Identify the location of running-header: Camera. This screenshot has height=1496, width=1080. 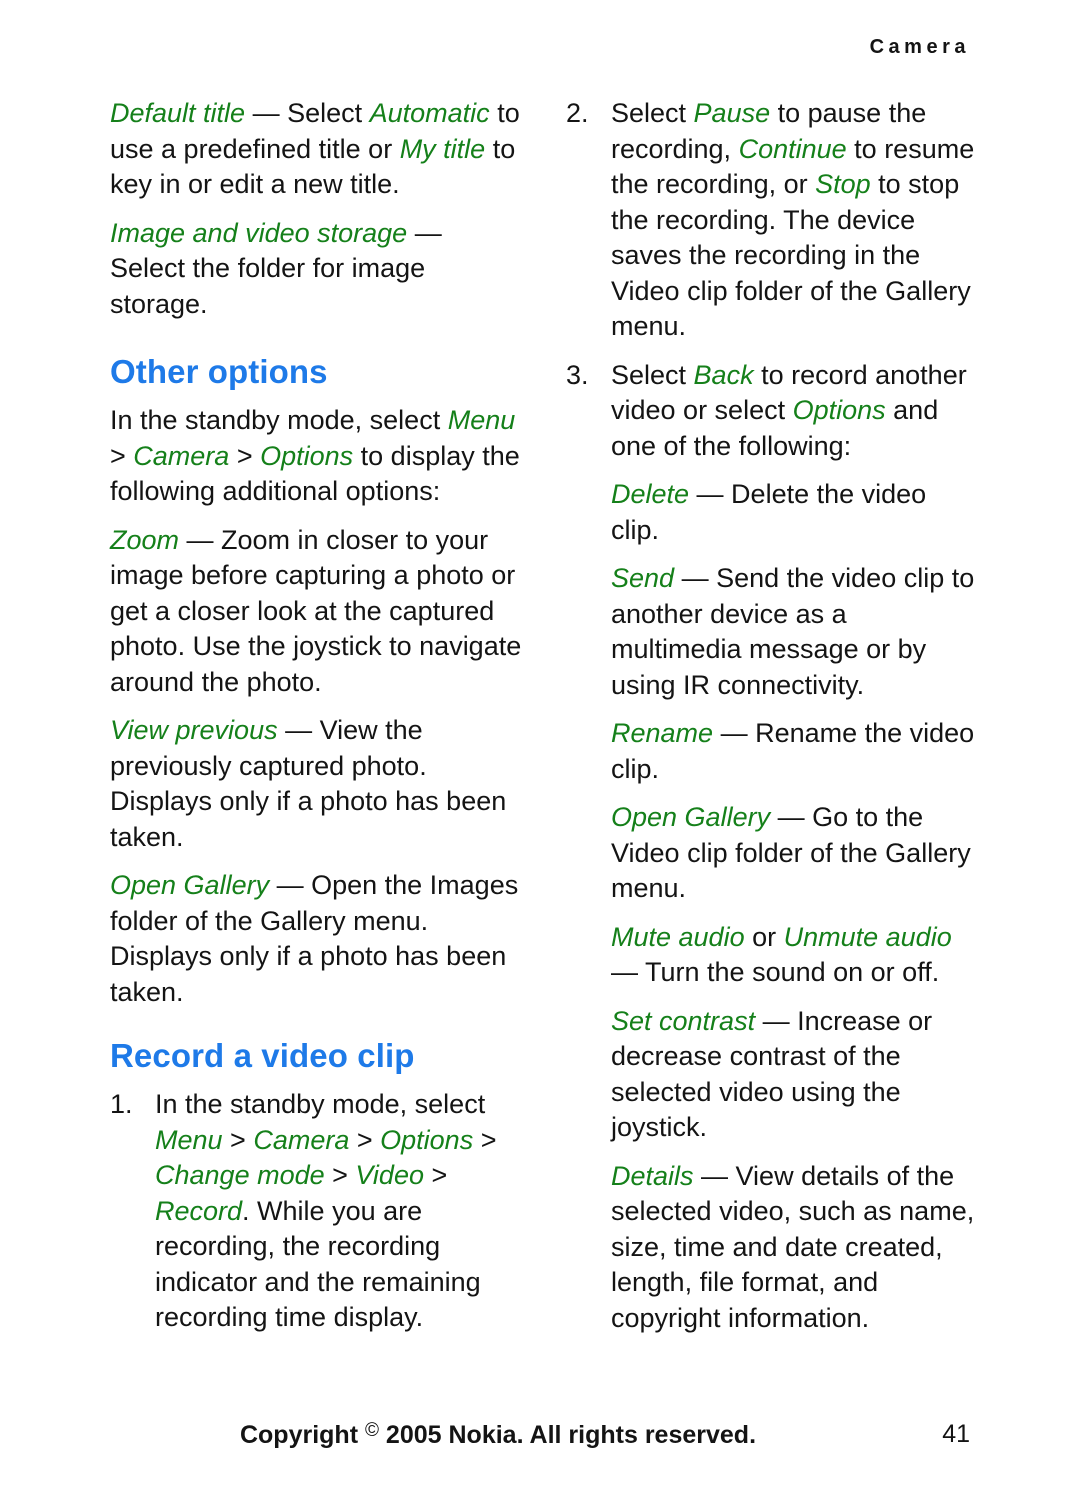
(919, 47).